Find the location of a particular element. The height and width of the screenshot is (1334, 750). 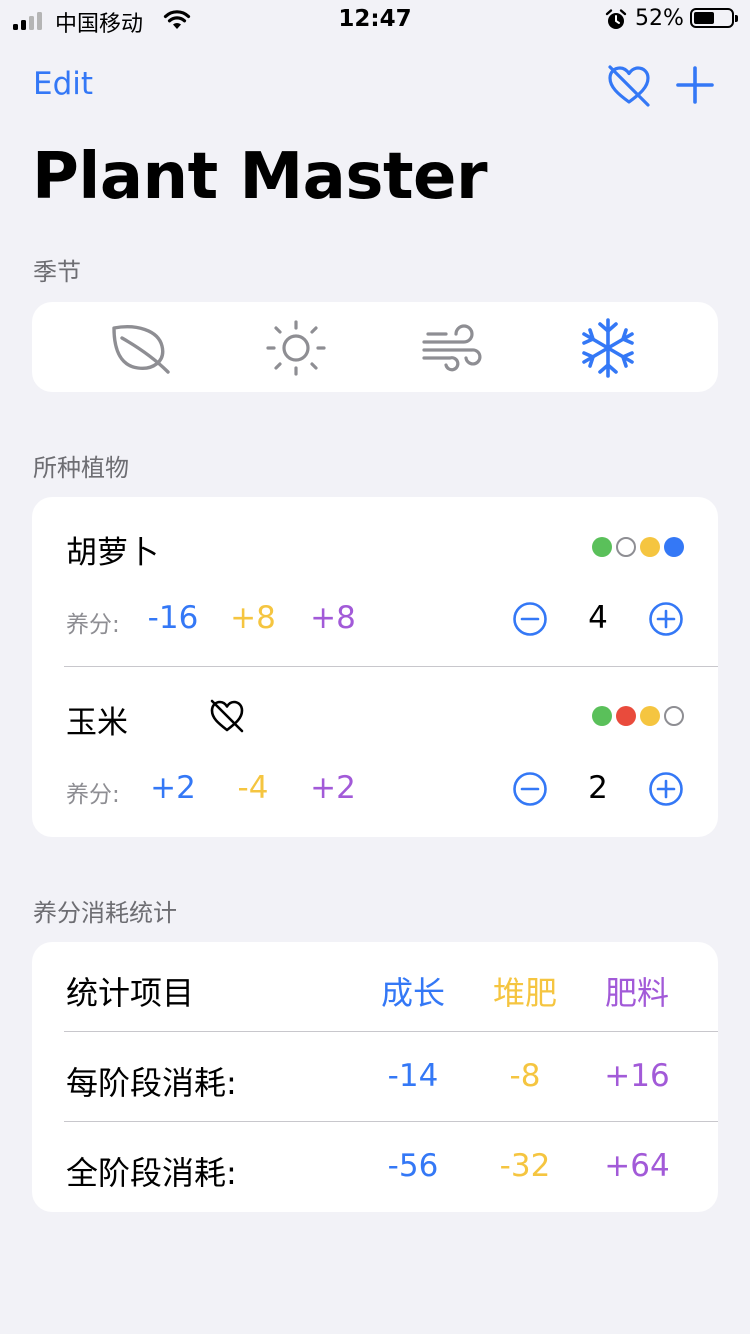

row-label: 全阶段消耗: is located at coordinates (151, 1173).